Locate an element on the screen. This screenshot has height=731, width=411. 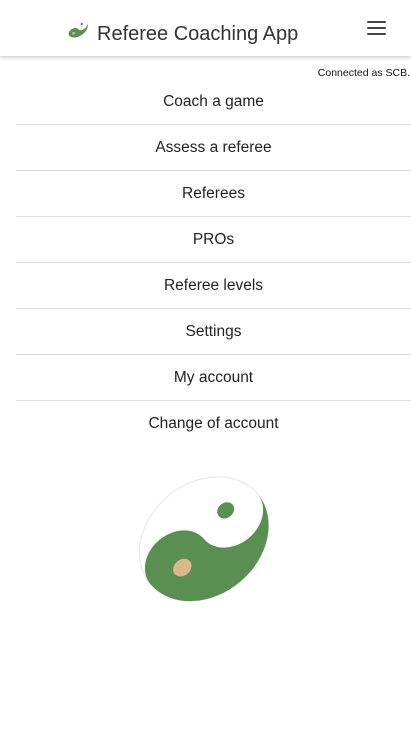
app-header: Referee Coaching App is located at coordinates (205, 28).